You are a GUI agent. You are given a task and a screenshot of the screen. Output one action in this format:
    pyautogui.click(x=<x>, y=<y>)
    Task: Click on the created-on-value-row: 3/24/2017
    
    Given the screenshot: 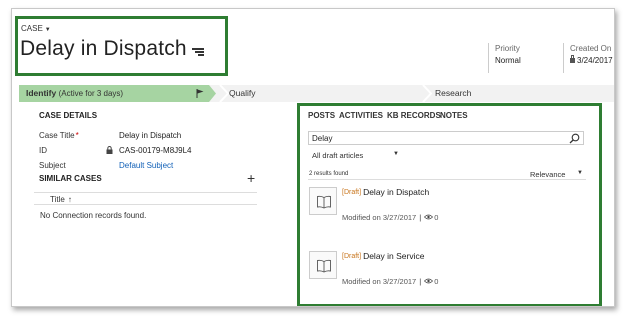 What is the action you would take?
    pyautogui.click(x=591, y=61)
    